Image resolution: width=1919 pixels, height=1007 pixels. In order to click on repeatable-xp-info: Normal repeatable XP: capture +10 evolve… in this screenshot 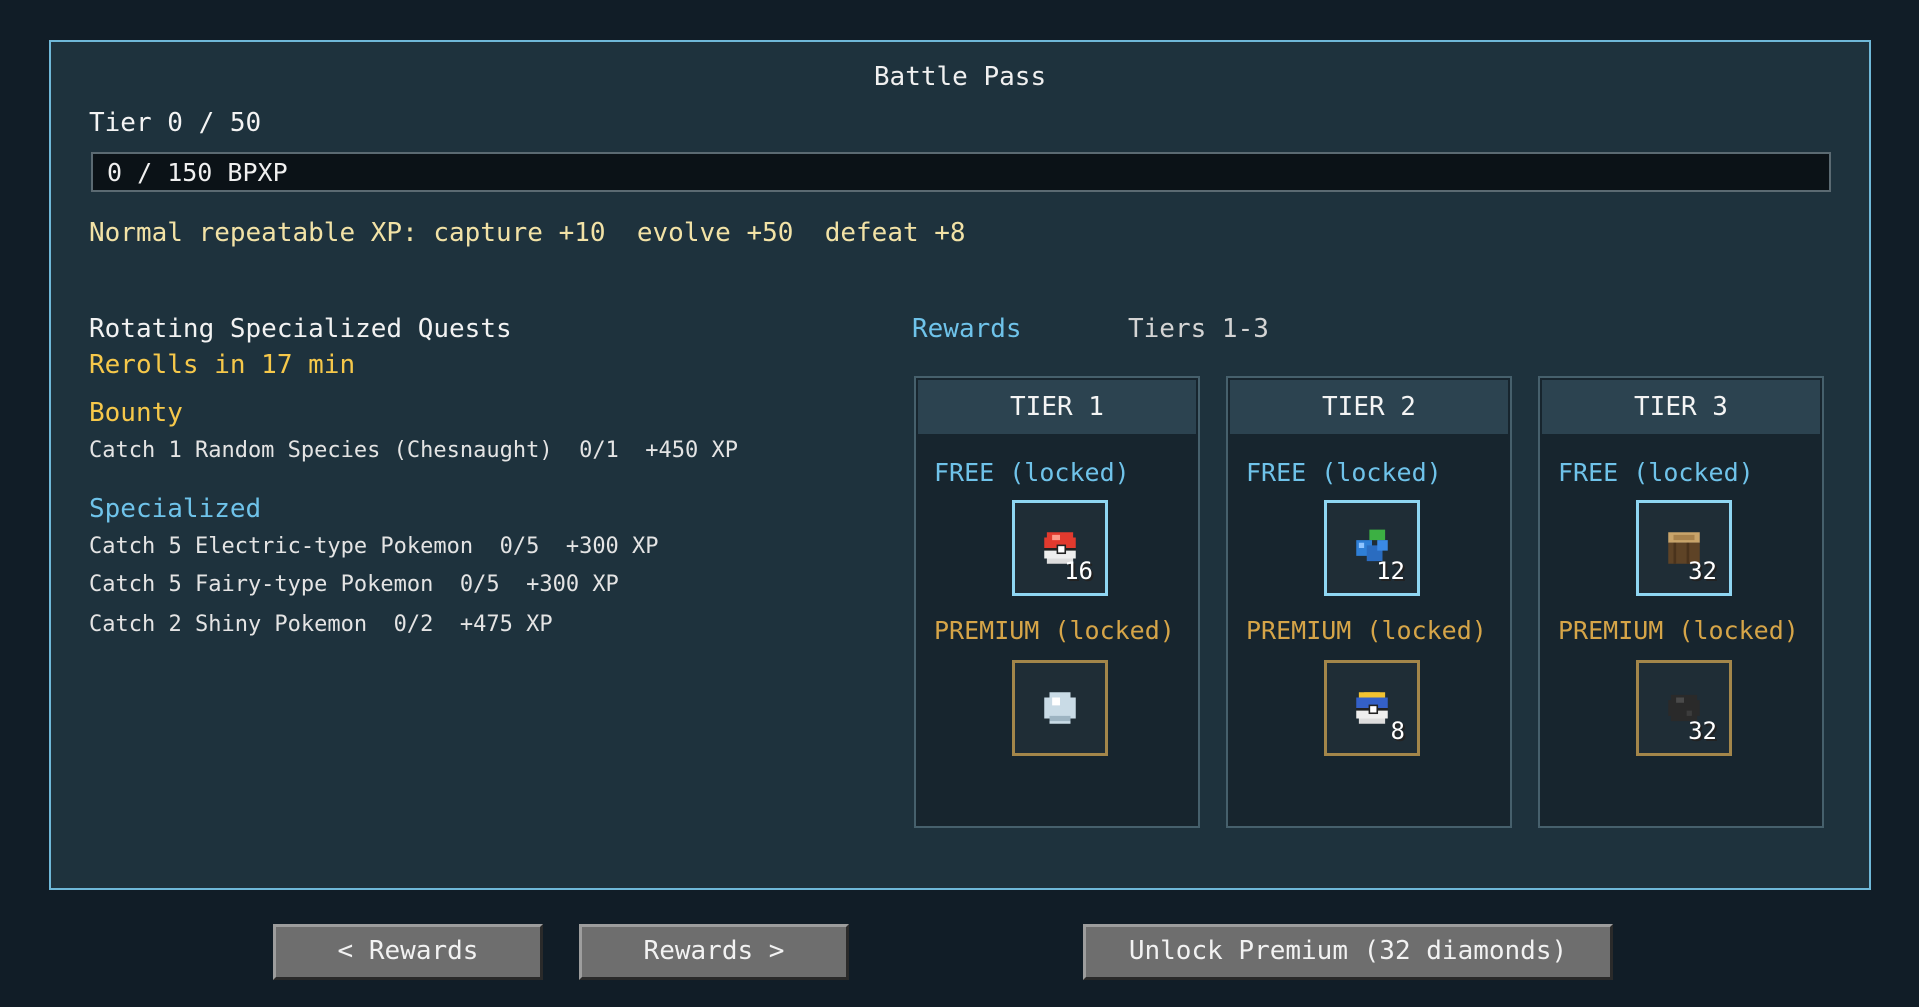, I will do `click(527, 233)`.